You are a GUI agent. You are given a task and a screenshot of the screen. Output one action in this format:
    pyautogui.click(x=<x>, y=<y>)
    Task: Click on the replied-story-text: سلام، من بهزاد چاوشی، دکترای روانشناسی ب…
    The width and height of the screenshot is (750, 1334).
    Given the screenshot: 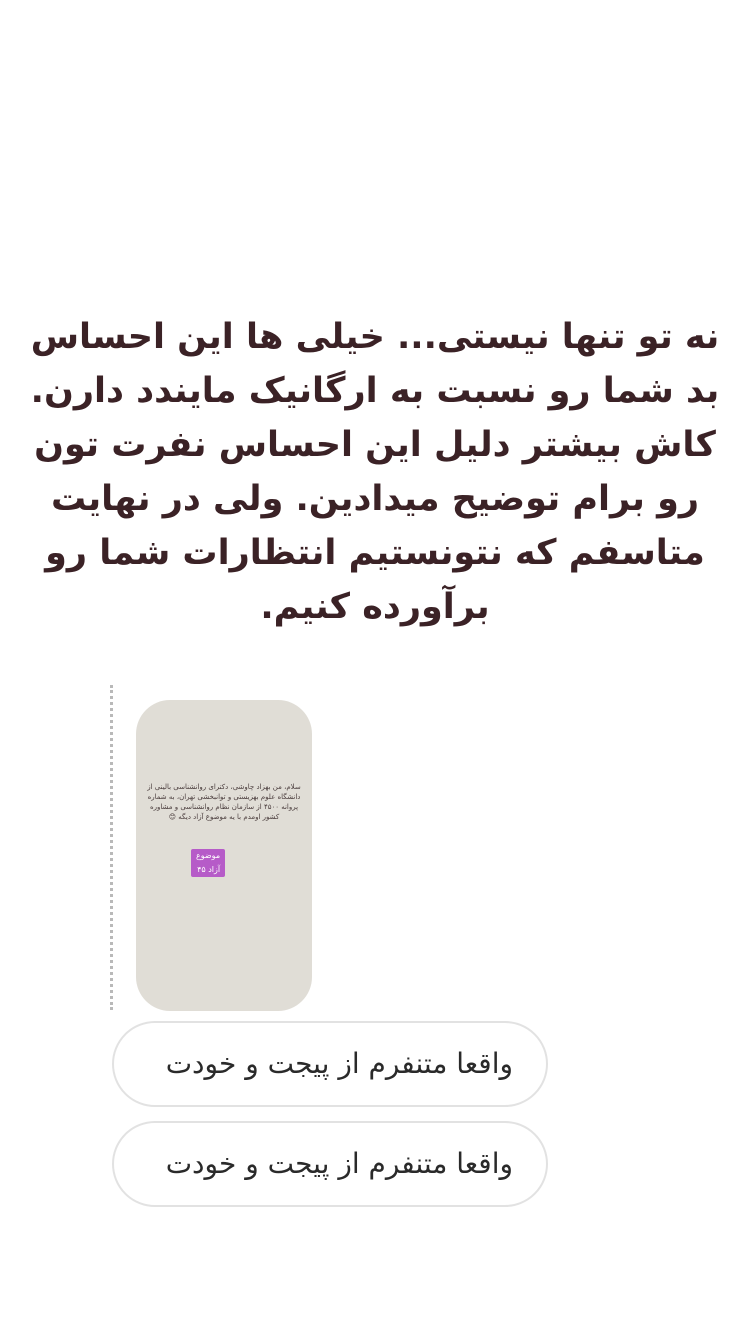 What is the action you would take?
    pyautogui.click(x=224, y=802)
    